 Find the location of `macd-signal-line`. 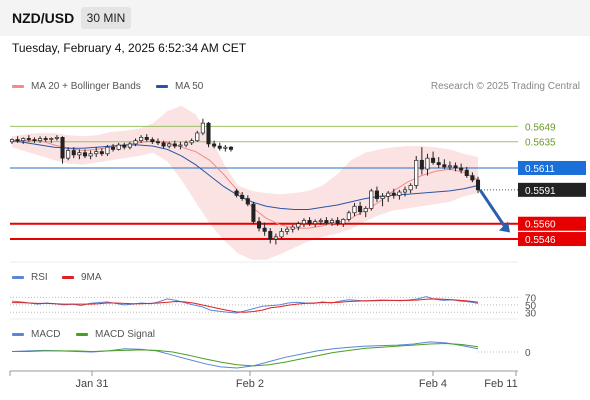

macd-signal-line is located at coordinates (245, 354).